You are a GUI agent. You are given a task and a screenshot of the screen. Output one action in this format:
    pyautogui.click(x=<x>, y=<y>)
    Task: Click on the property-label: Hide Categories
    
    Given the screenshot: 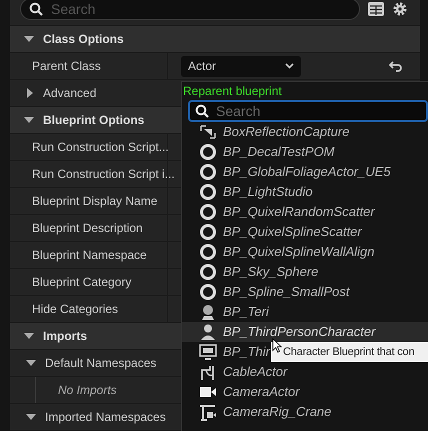 What is the action you would take?
    pyautogui.click(x=75, y=309)
    